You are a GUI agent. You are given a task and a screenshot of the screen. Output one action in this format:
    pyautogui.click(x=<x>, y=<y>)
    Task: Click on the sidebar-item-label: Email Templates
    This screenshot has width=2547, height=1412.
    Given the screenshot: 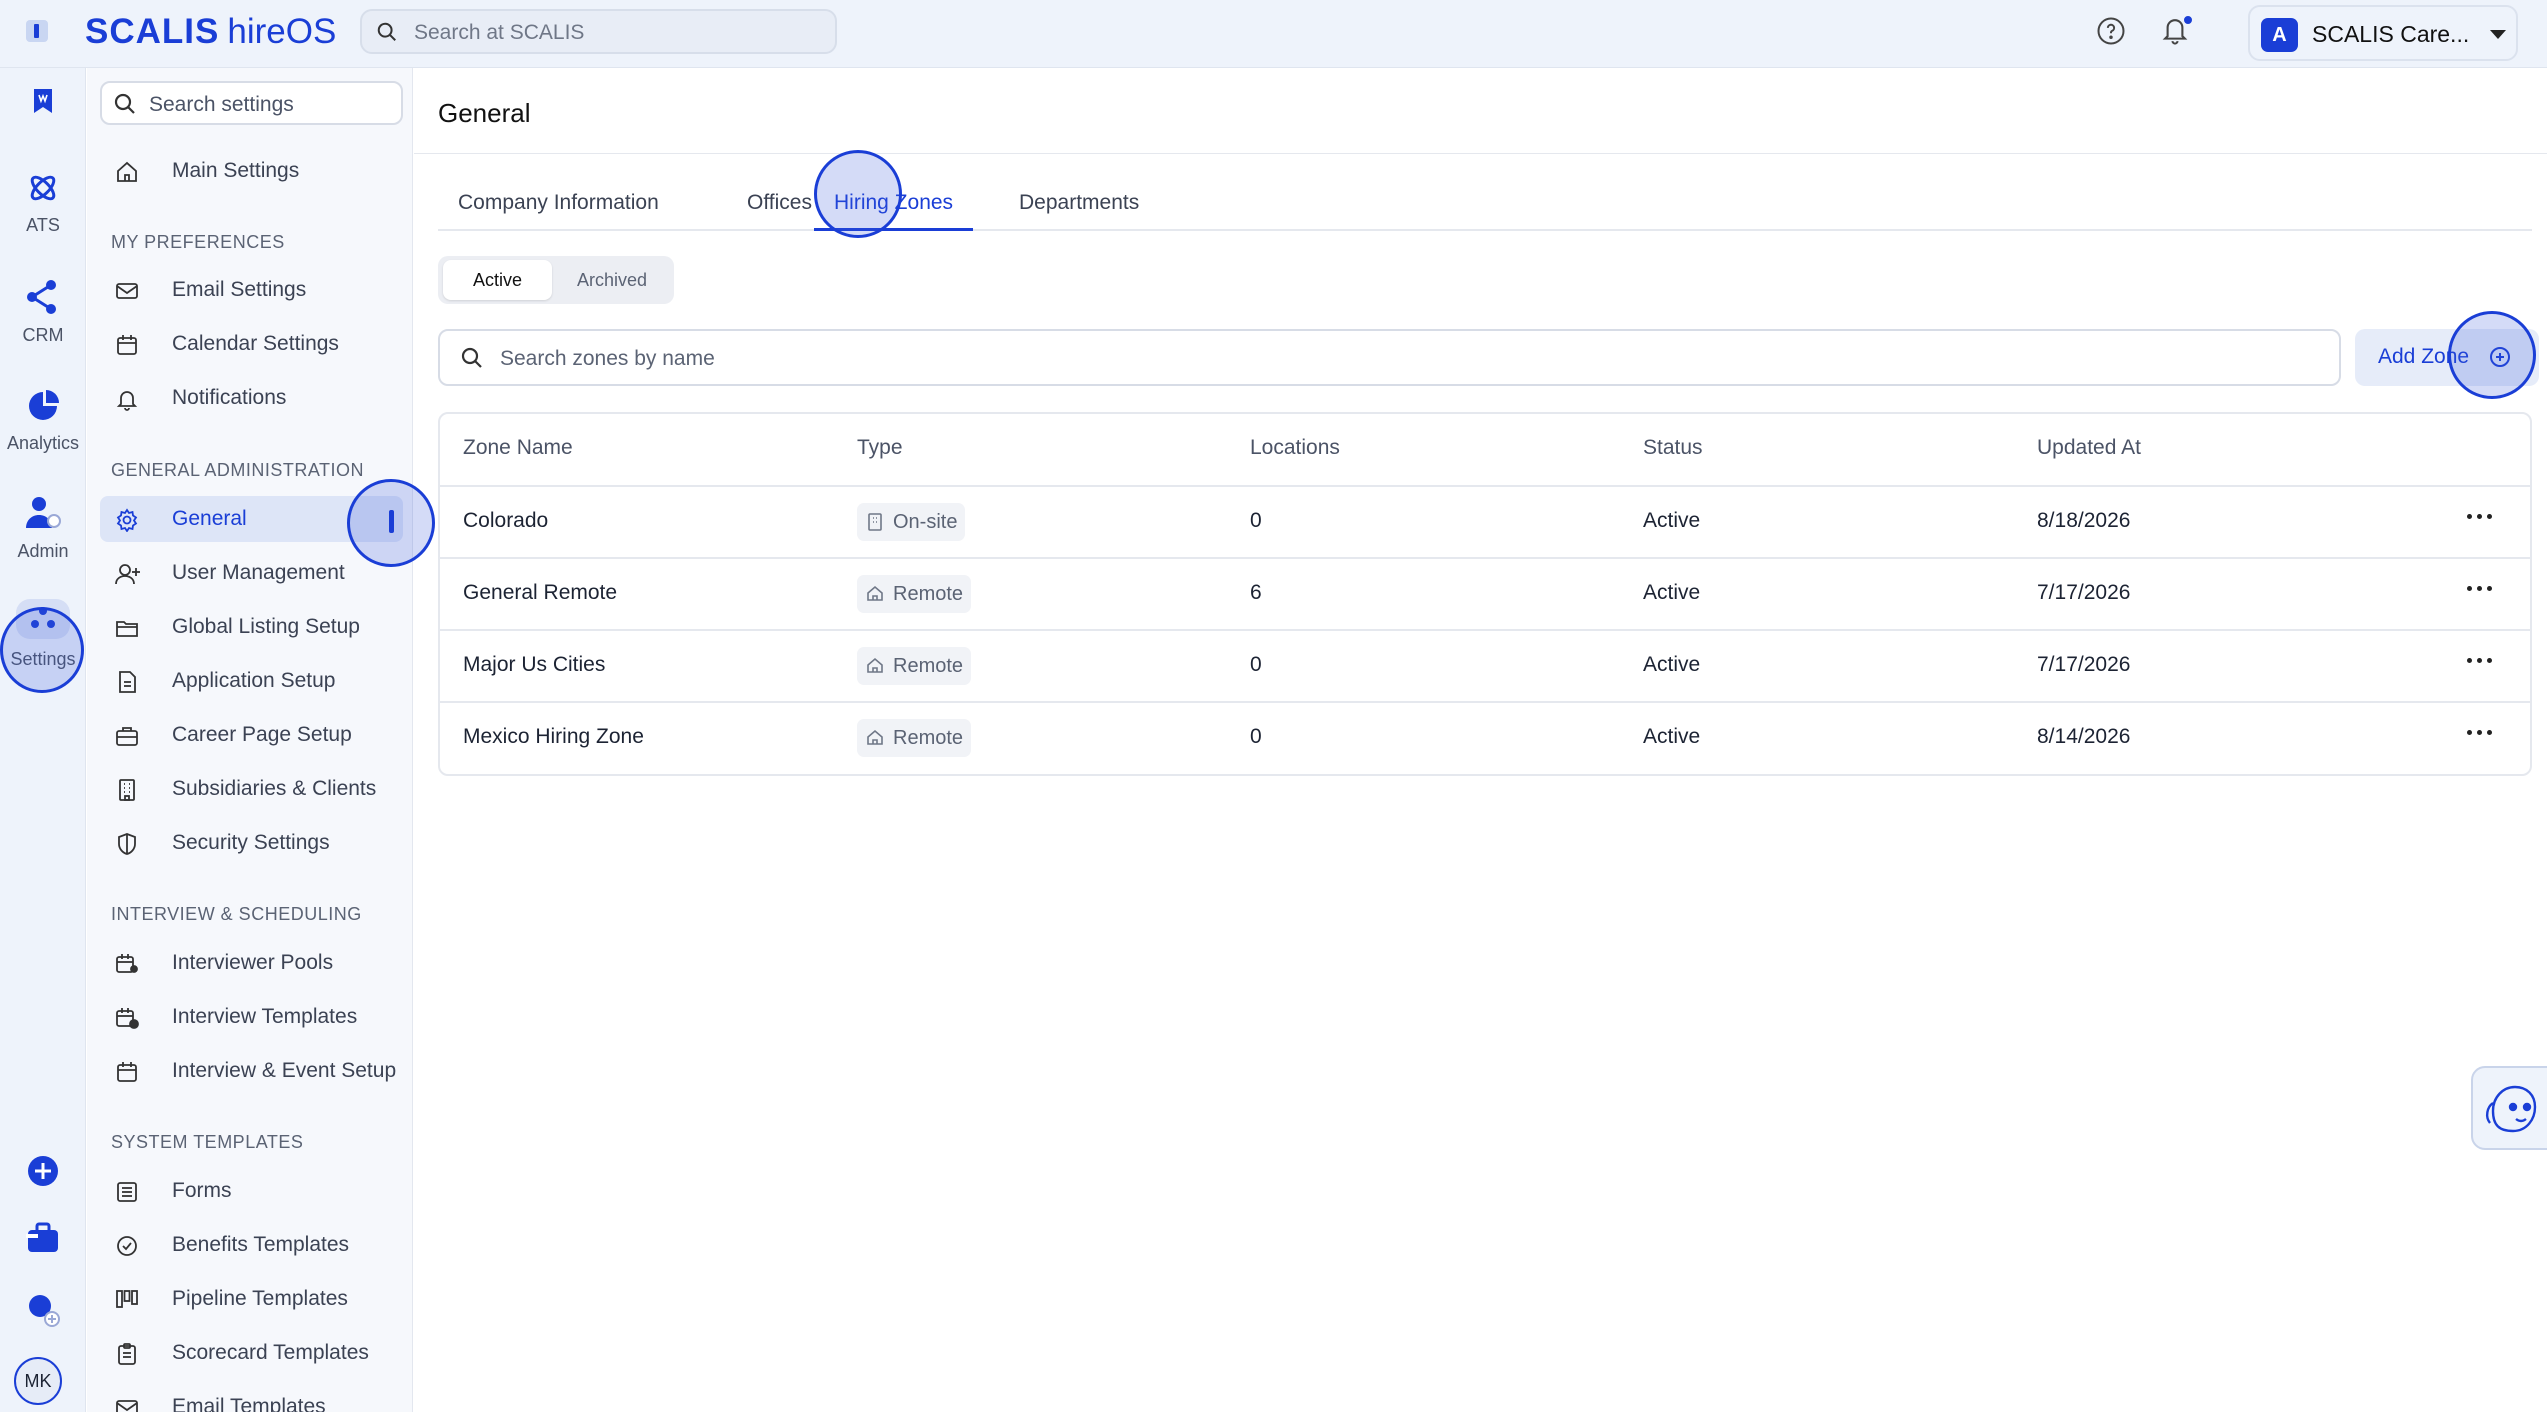 What is the action you would take?
    pyautogui.click(x=249, y=1403)
    